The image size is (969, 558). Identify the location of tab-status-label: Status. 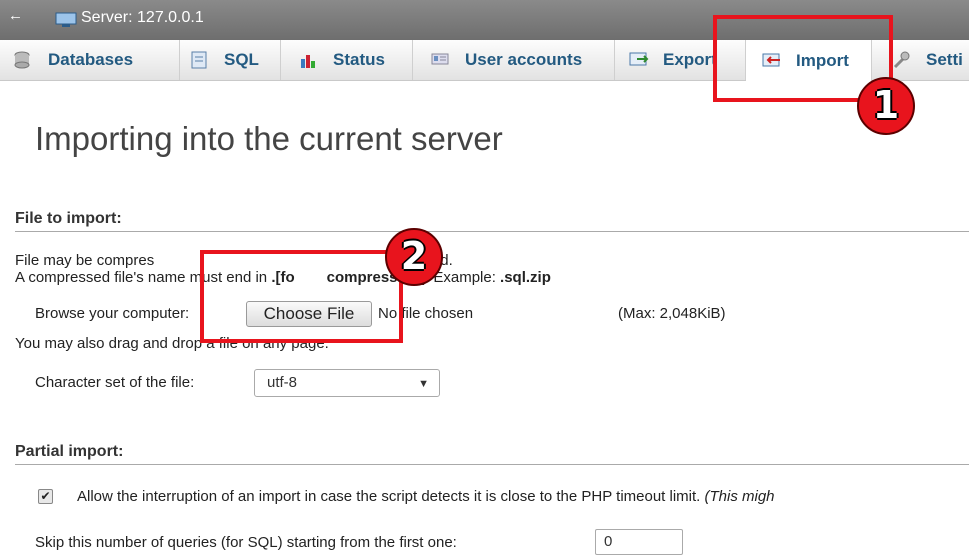
(359, 59).